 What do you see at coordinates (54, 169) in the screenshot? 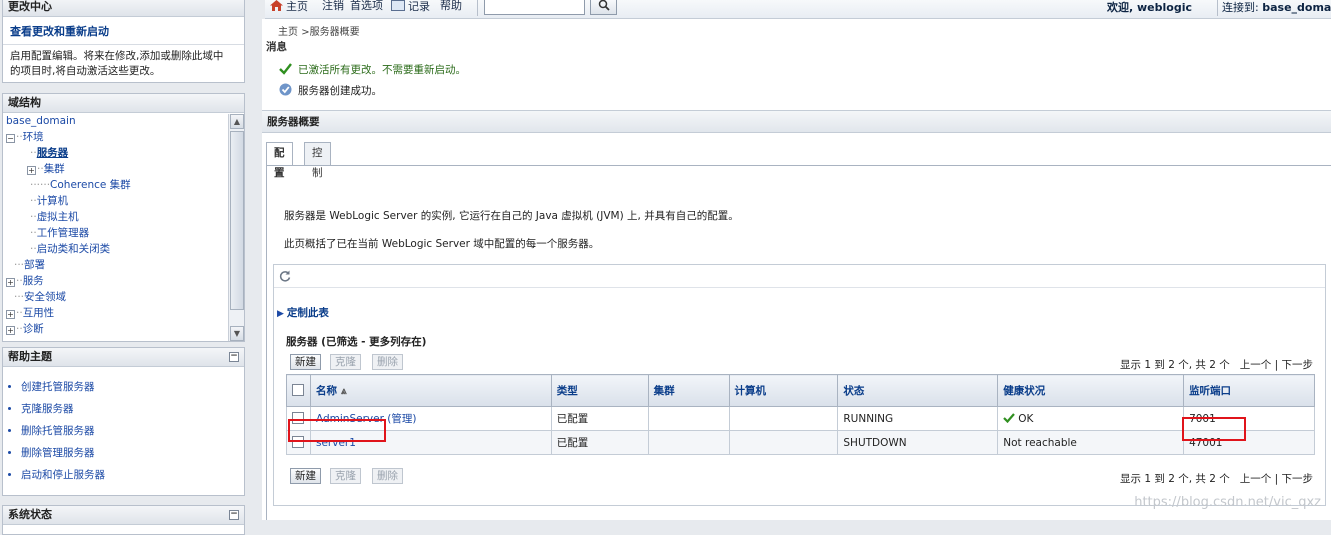
I see `tree-label: 集群` at bounding box center [54, 169].